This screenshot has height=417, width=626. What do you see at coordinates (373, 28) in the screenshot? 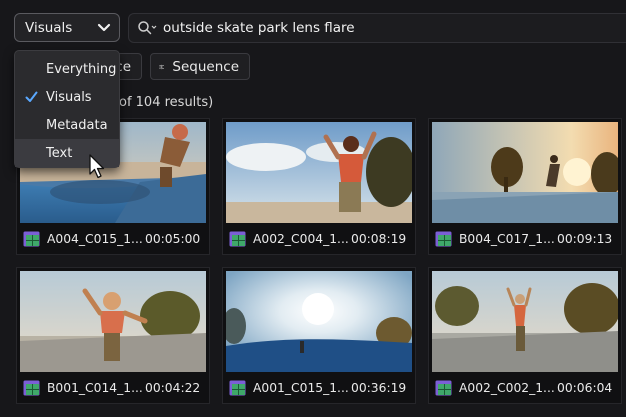
I see `search-input` at bounding box center [373, 28].